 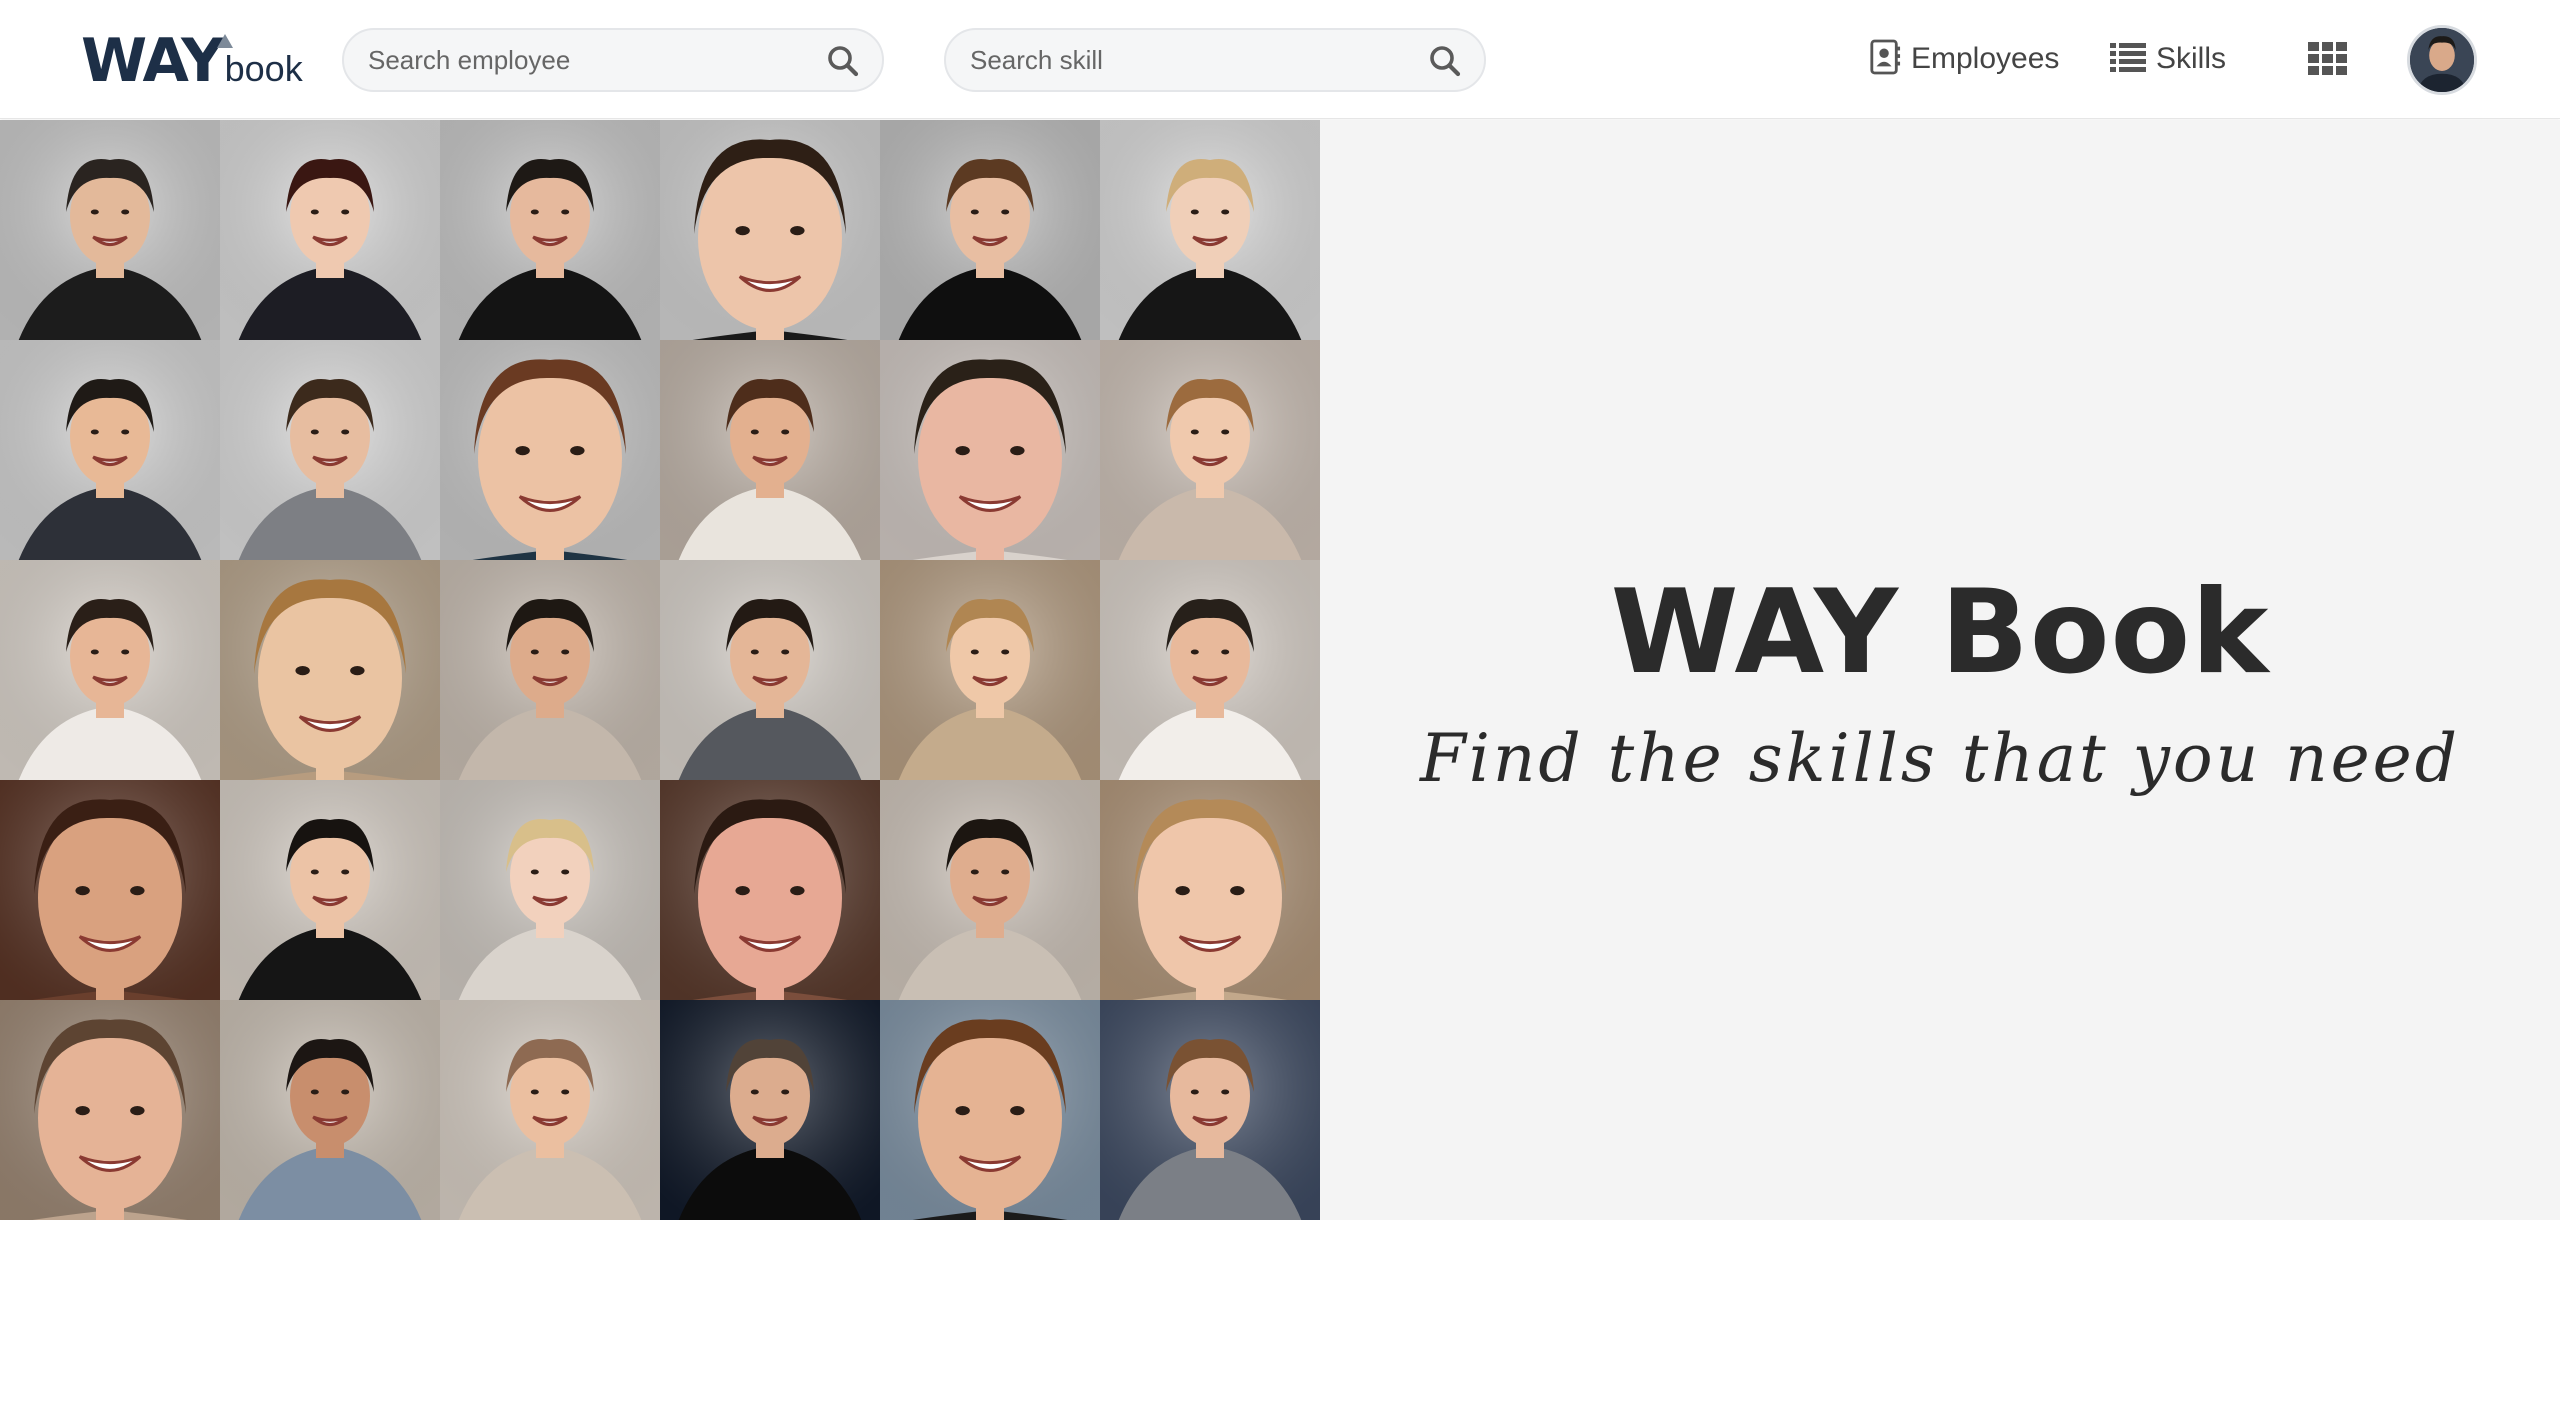 I want to click on nav-employees-link: Employees, so click(x=1964, y=59).